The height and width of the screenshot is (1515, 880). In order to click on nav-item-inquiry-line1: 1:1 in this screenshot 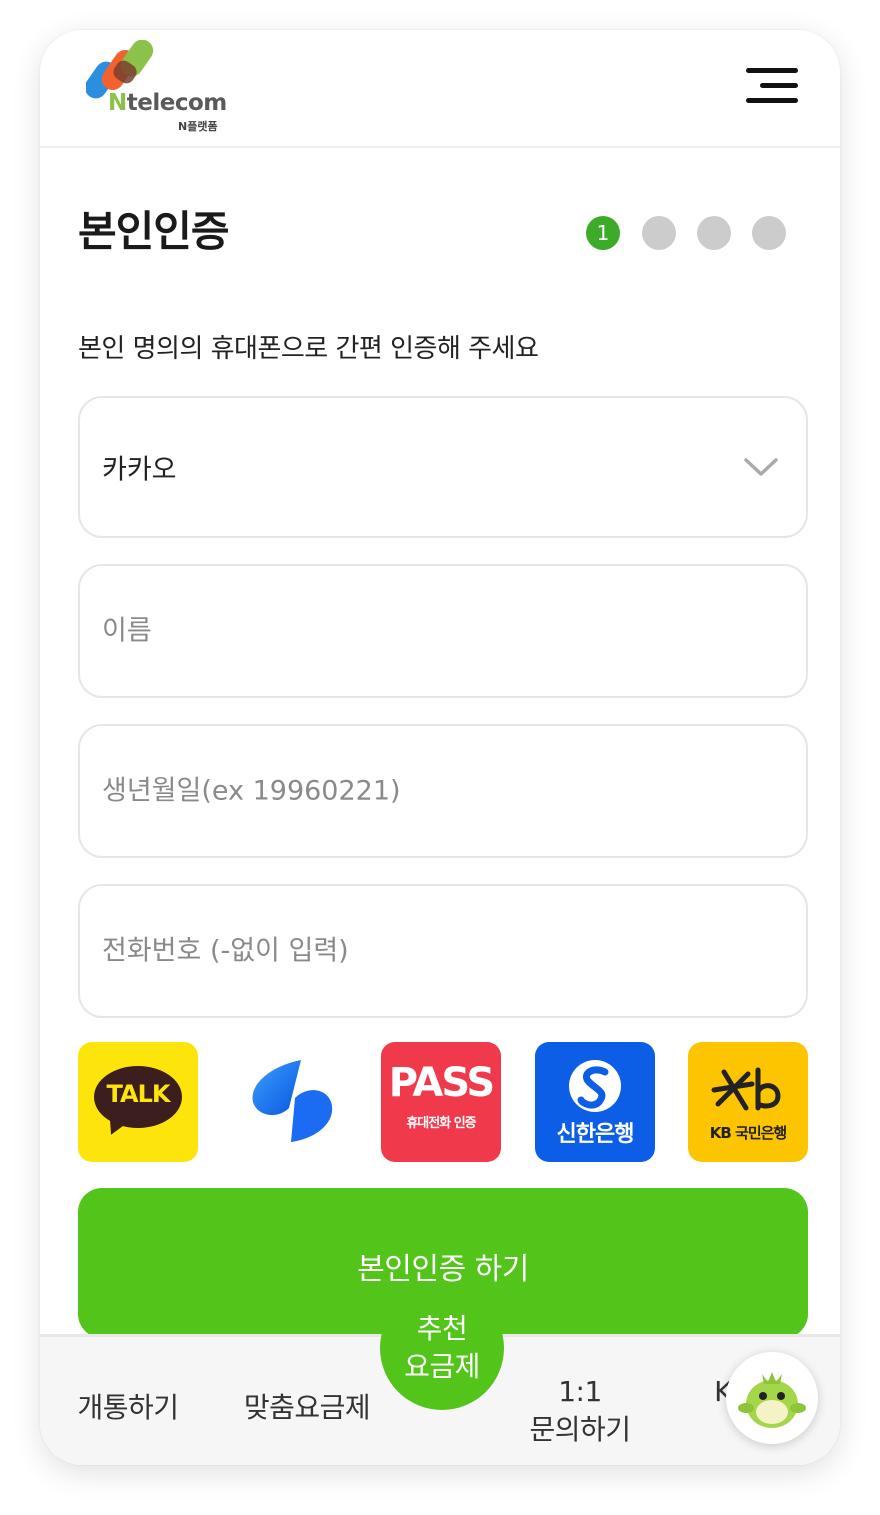, I will do `click(580, 1391)`.